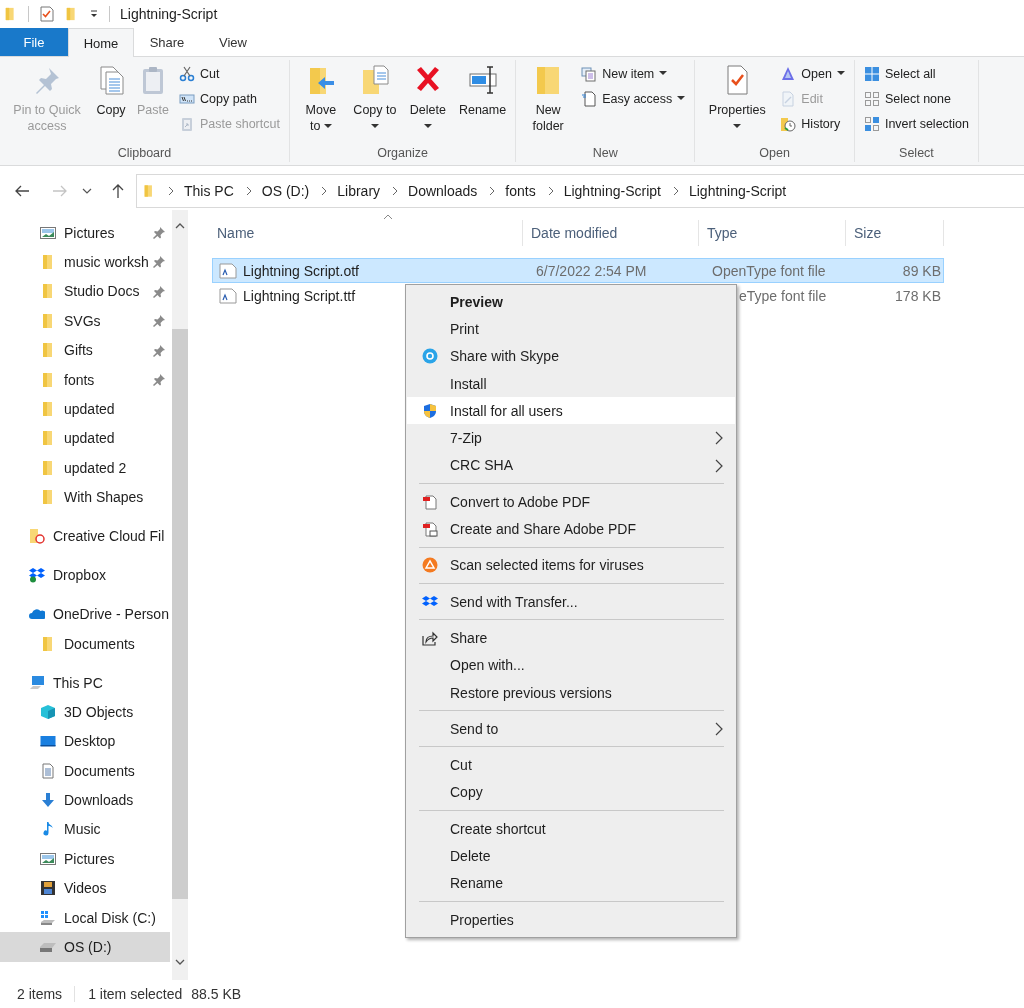 Image resolution: width=1024 pixels, height=1008 pixels. I want to click on sidebar-item: updated 2, so click(85, 468).